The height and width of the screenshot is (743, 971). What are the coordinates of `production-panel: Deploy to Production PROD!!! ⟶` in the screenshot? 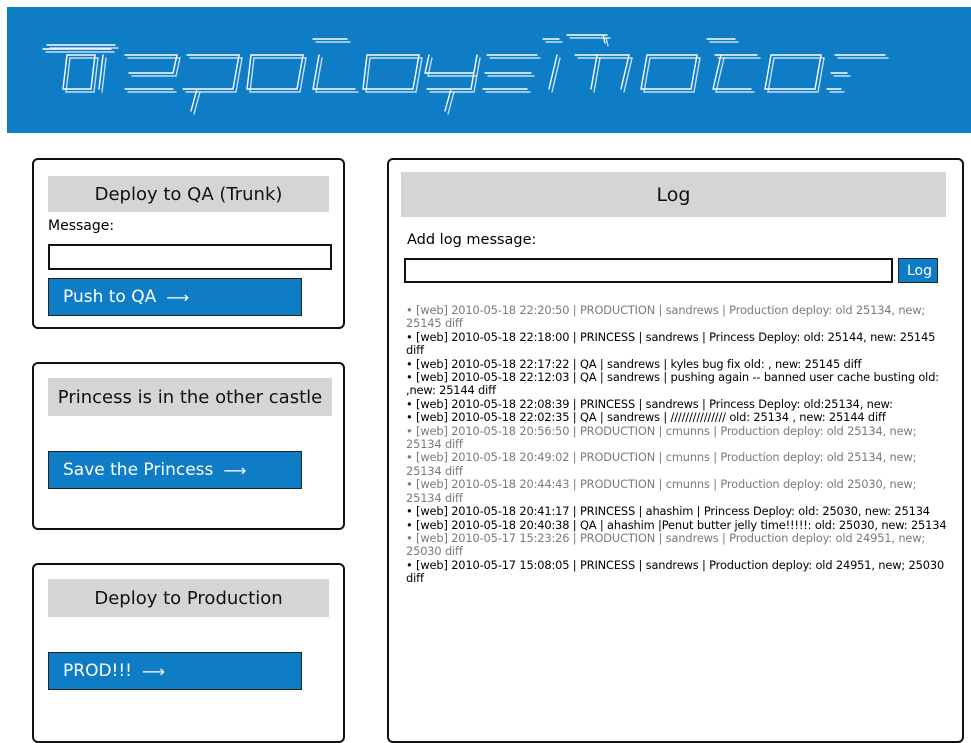 It's located at (188, 653).